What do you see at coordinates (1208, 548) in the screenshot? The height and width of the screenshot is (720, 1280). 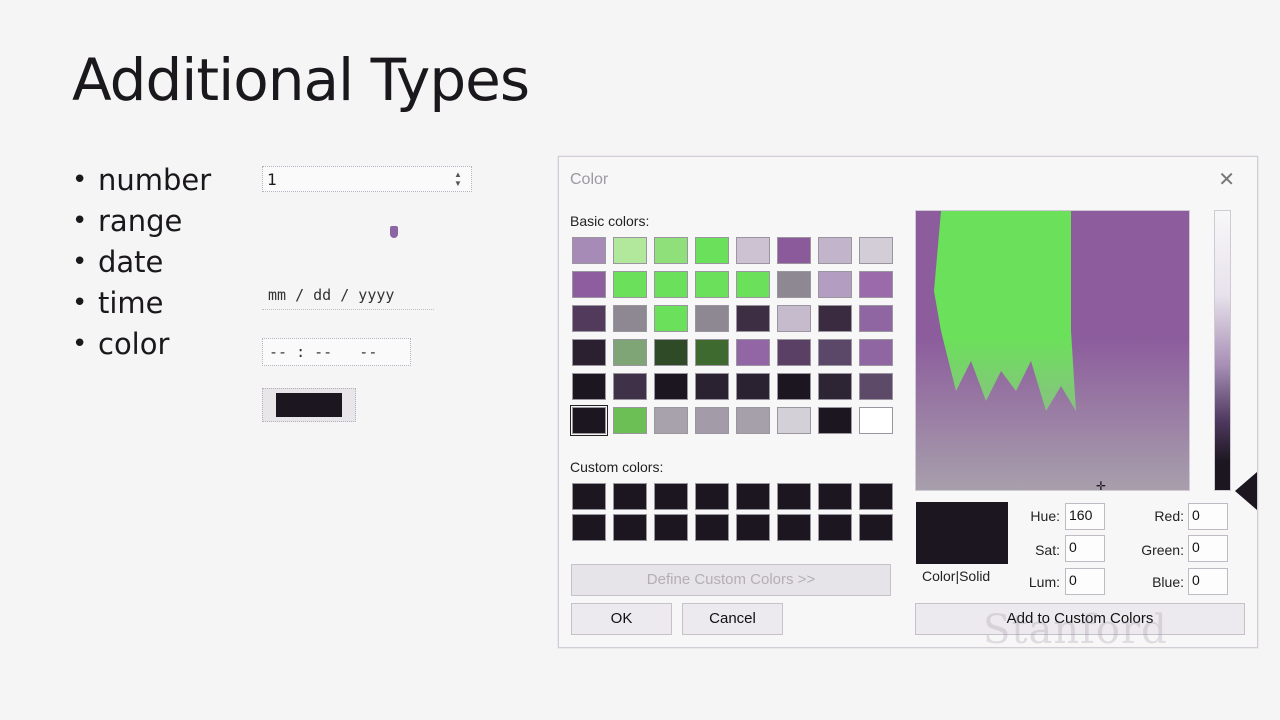 I see `green-field: 0` at bounding box center [1208, 548].